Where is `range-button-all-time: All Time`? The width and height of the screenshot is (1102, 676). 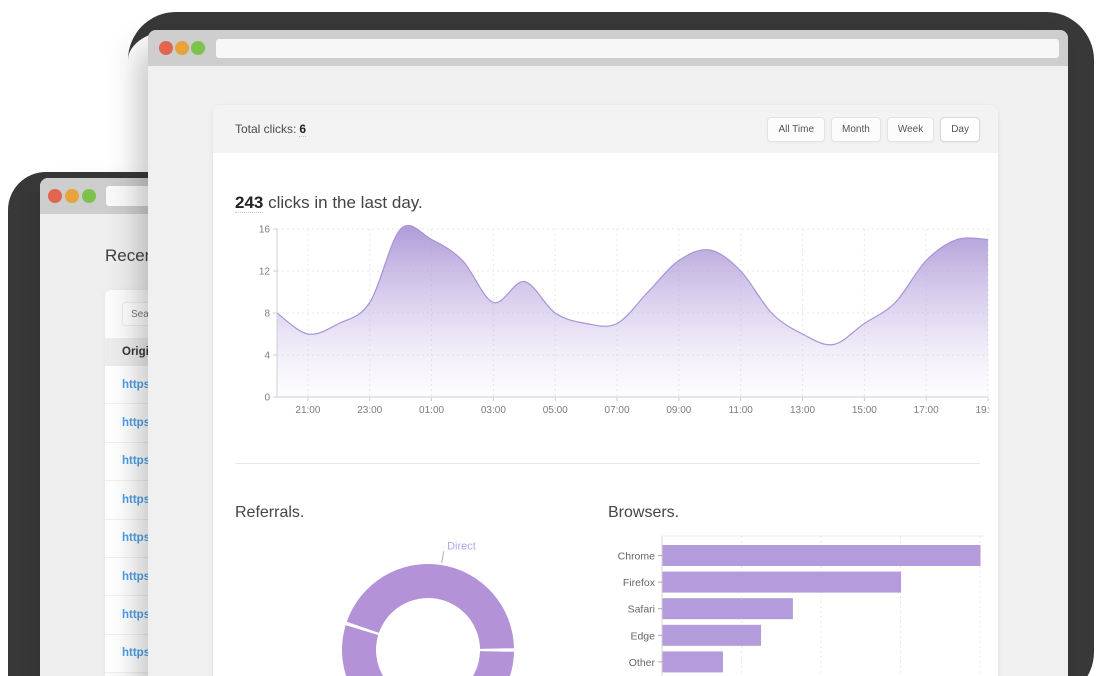
range-button-all-time: All Time is located at coordinates (796, 129).